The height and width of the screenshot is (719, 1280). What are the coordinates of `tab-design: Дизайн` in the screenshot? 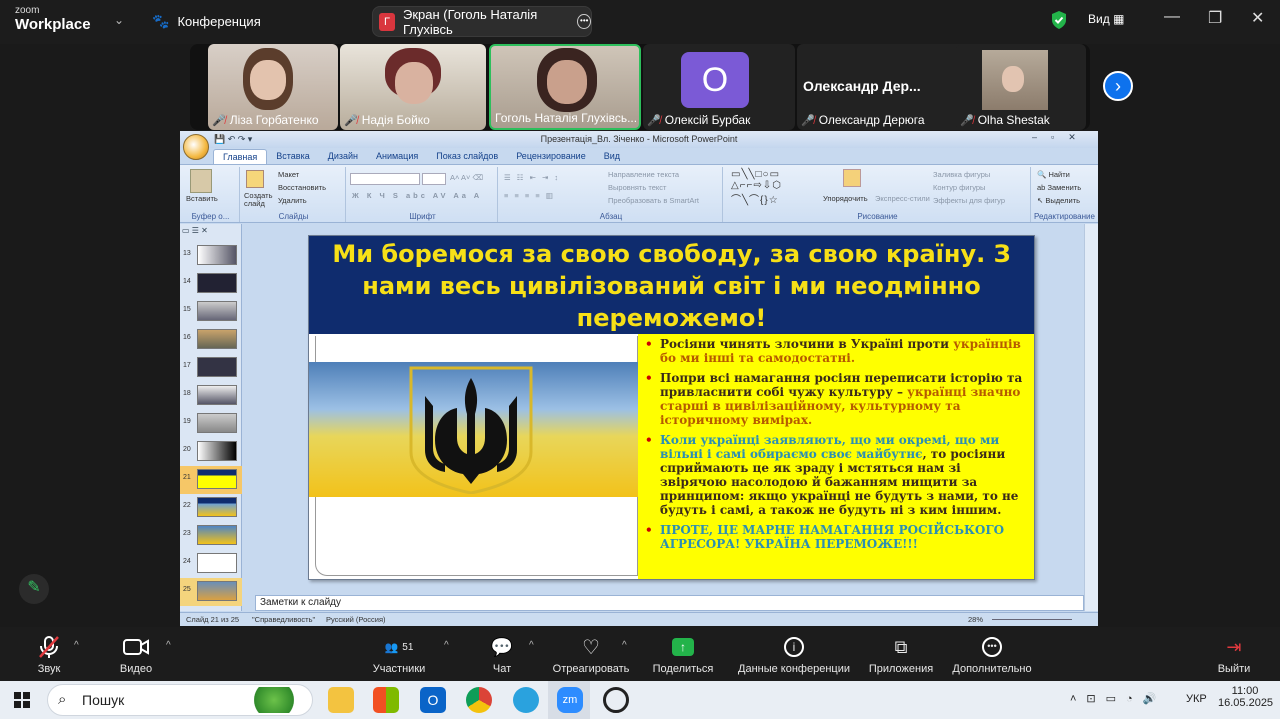 It's located at (343, 156).